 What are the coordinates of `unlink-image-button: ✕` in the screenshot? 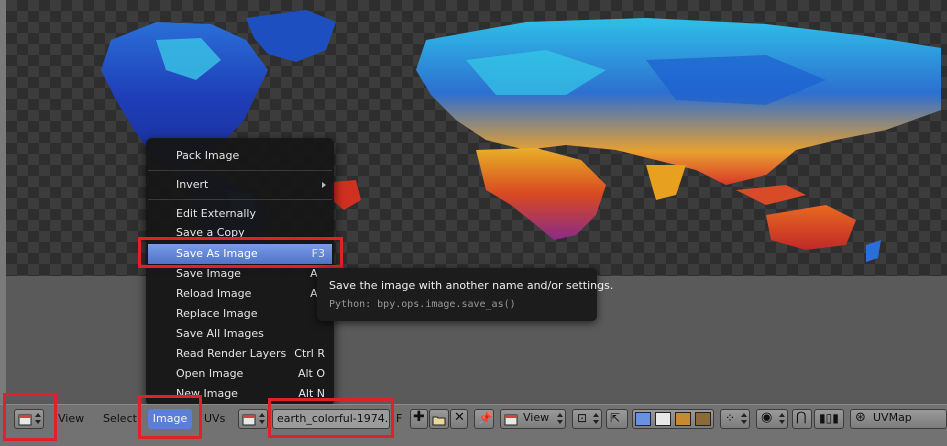 It's located at (459, 419).